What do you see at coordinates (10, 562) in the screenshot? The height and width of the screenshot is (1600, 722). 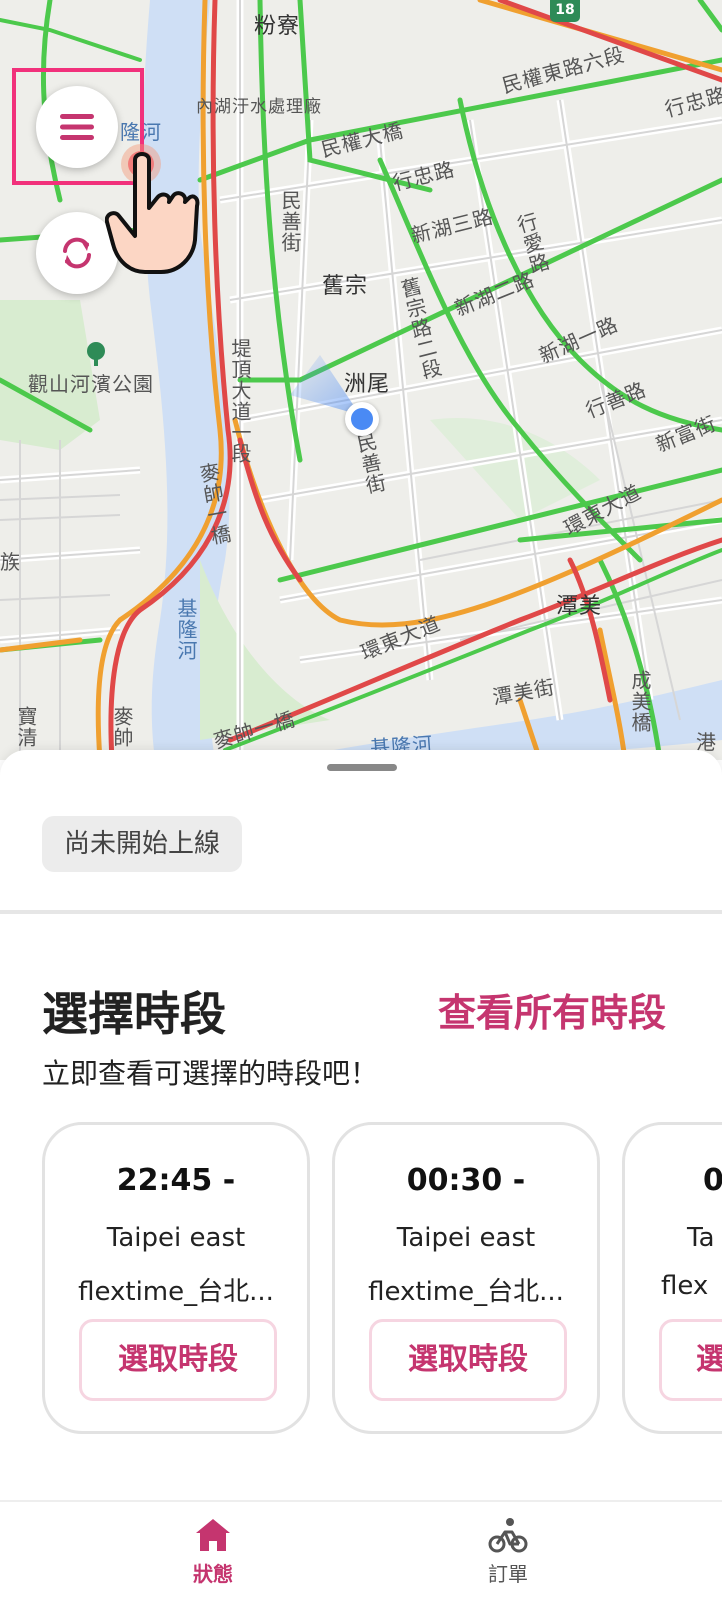 I see `map-label-zu: 族` at bounding box center [10, 562].